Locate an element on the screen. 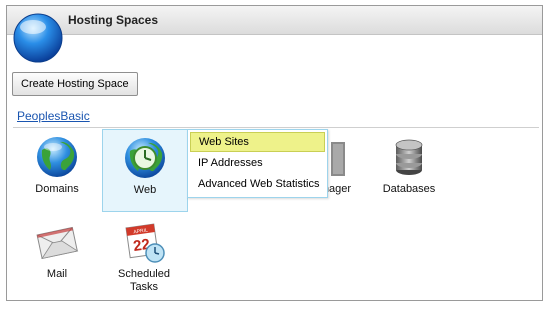  globe-logo-icon is located at coordinates (38, 38).